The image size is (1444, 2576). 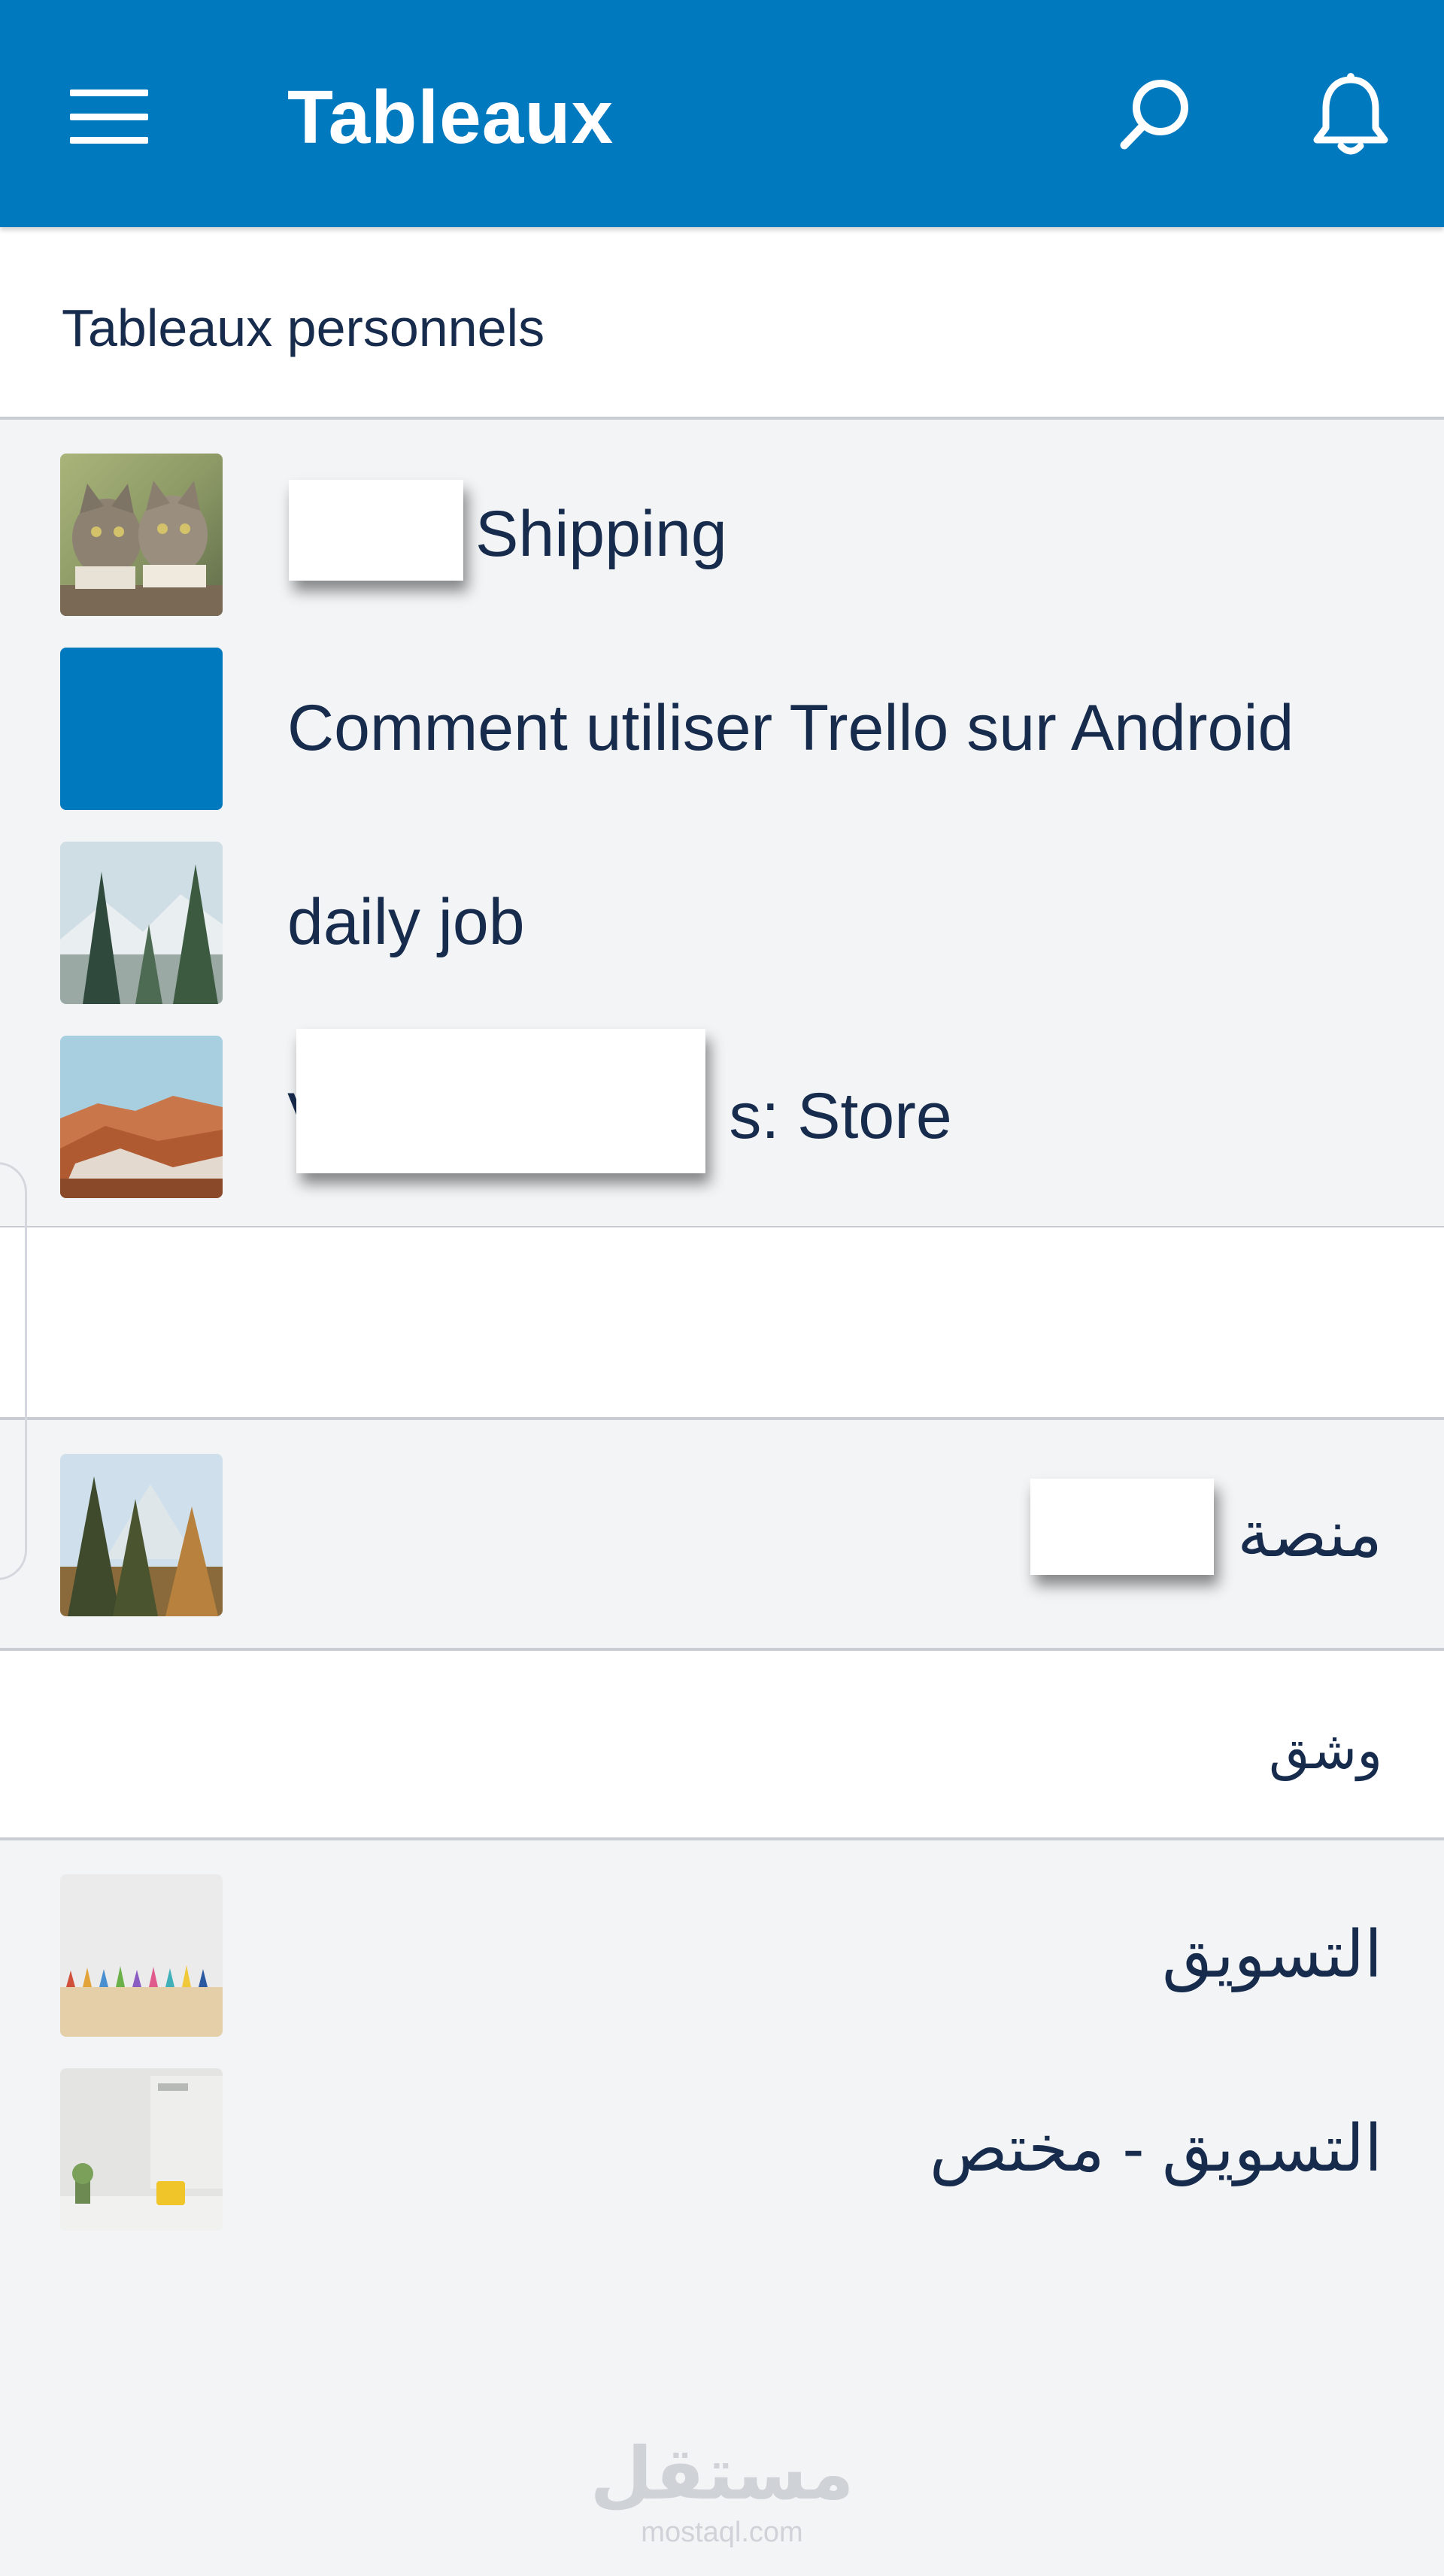 I want to click on board-item: Vs: Store, so click(x=722, y=1100).